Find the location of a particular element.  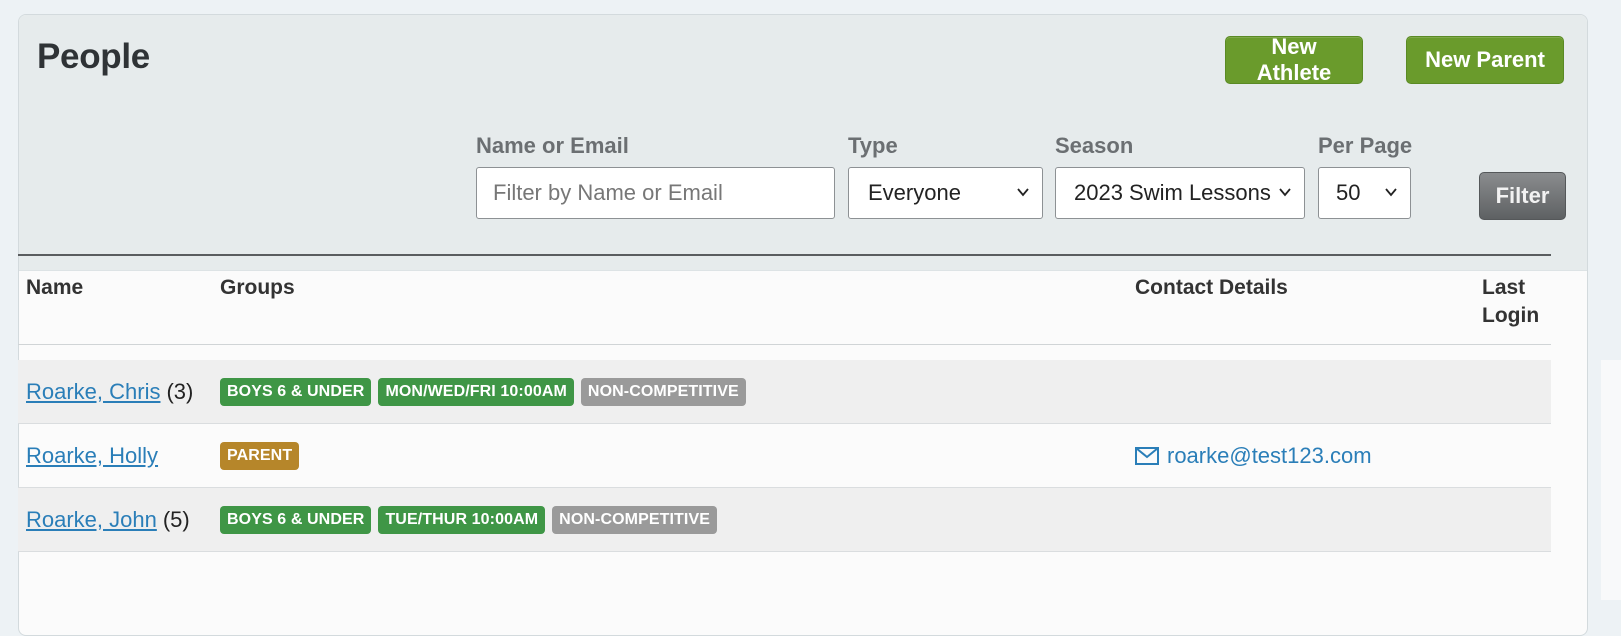

season-label: Season is located at coordinates (1094, 145).